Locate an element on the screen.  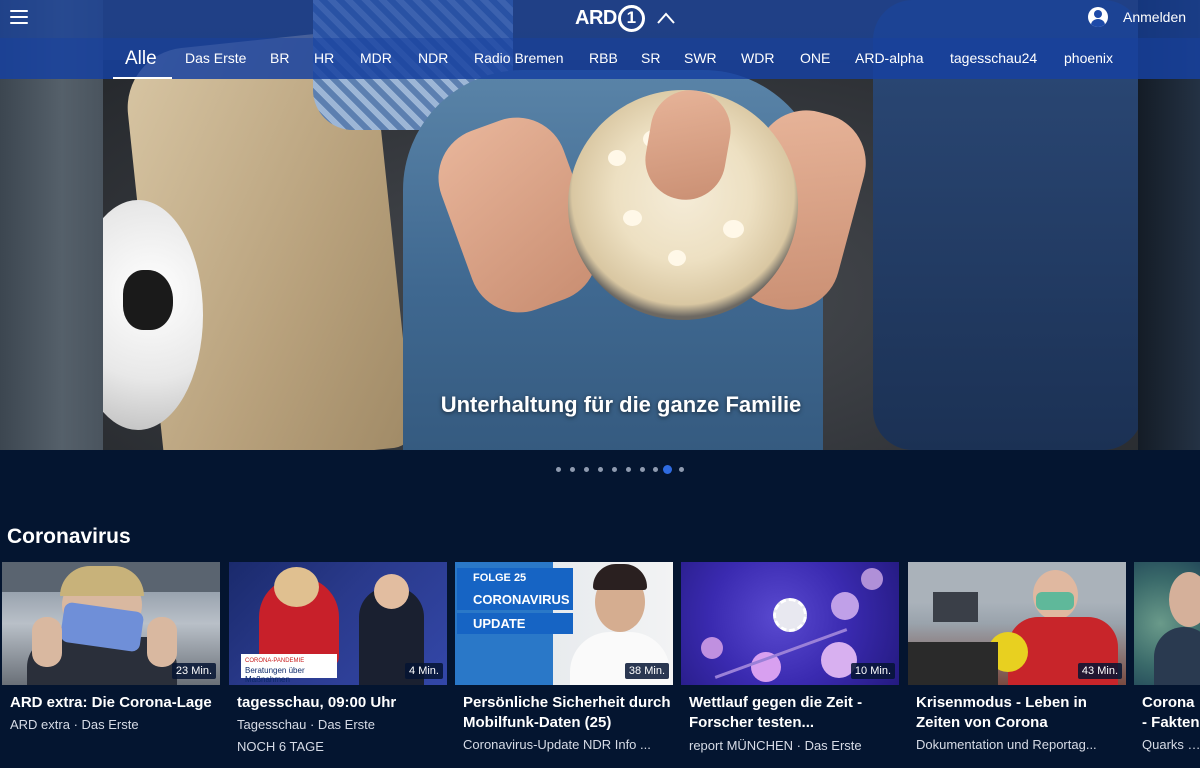
ard-logo: ARD 1 is located at coordinates (610, 18).